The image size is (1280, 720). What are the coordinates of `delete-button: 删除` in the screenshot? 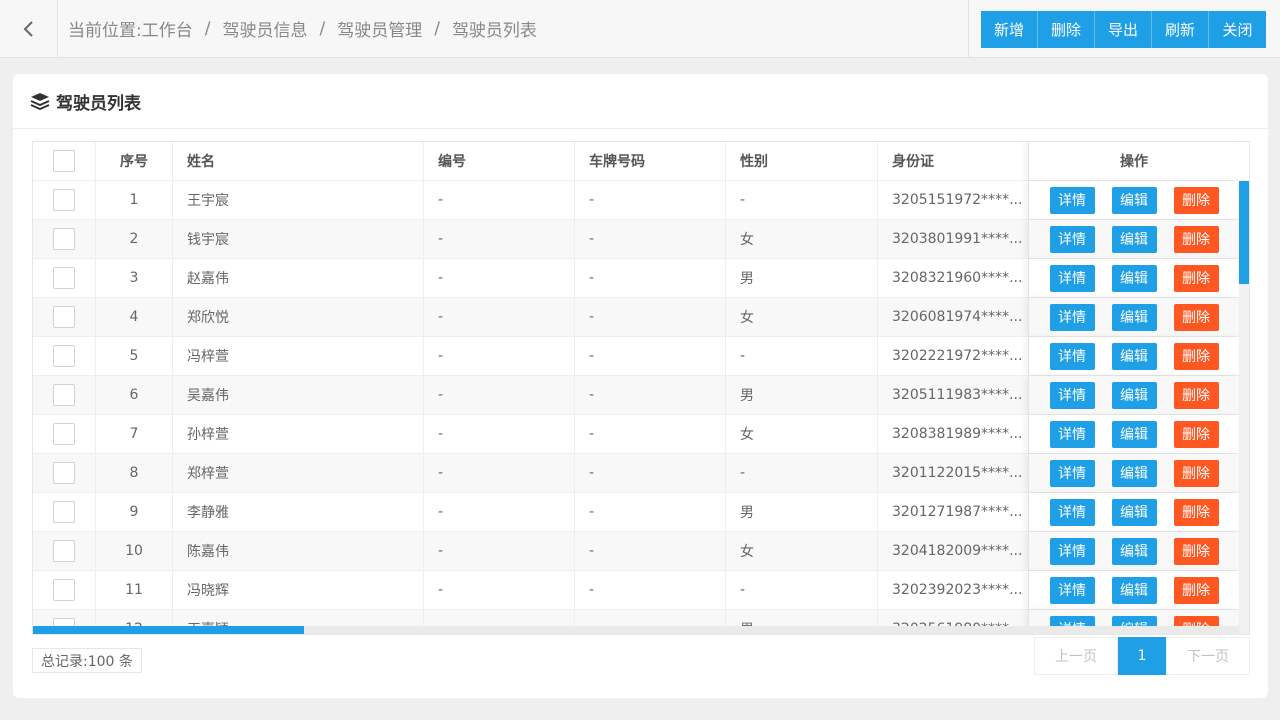 It's located at (1066, 29).